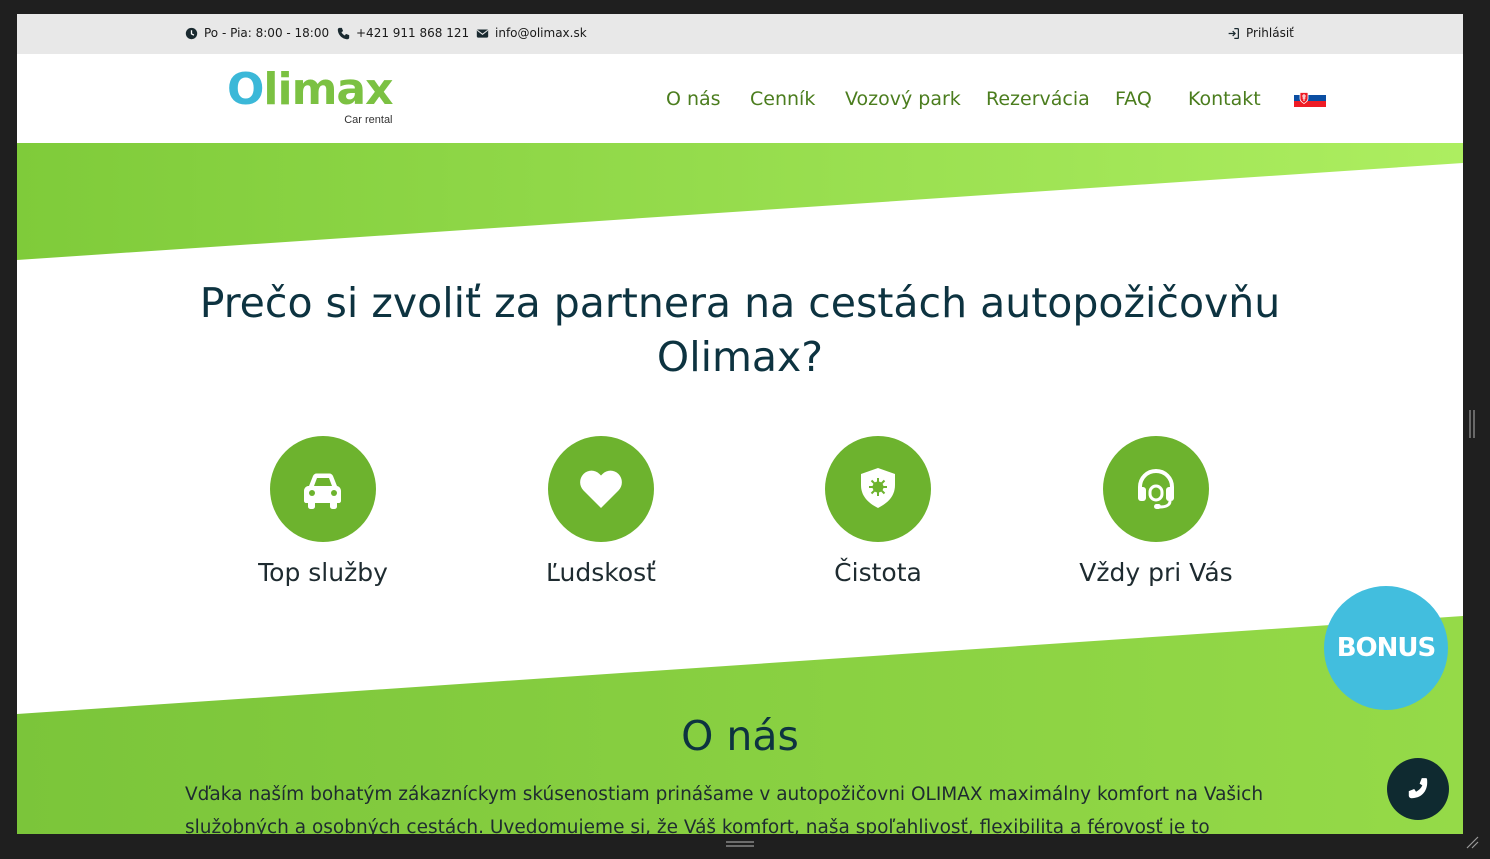 This screenshot has width=1490, height=859. I want to click on olimax-logo: Olimax Car rental, so click(310, 97).